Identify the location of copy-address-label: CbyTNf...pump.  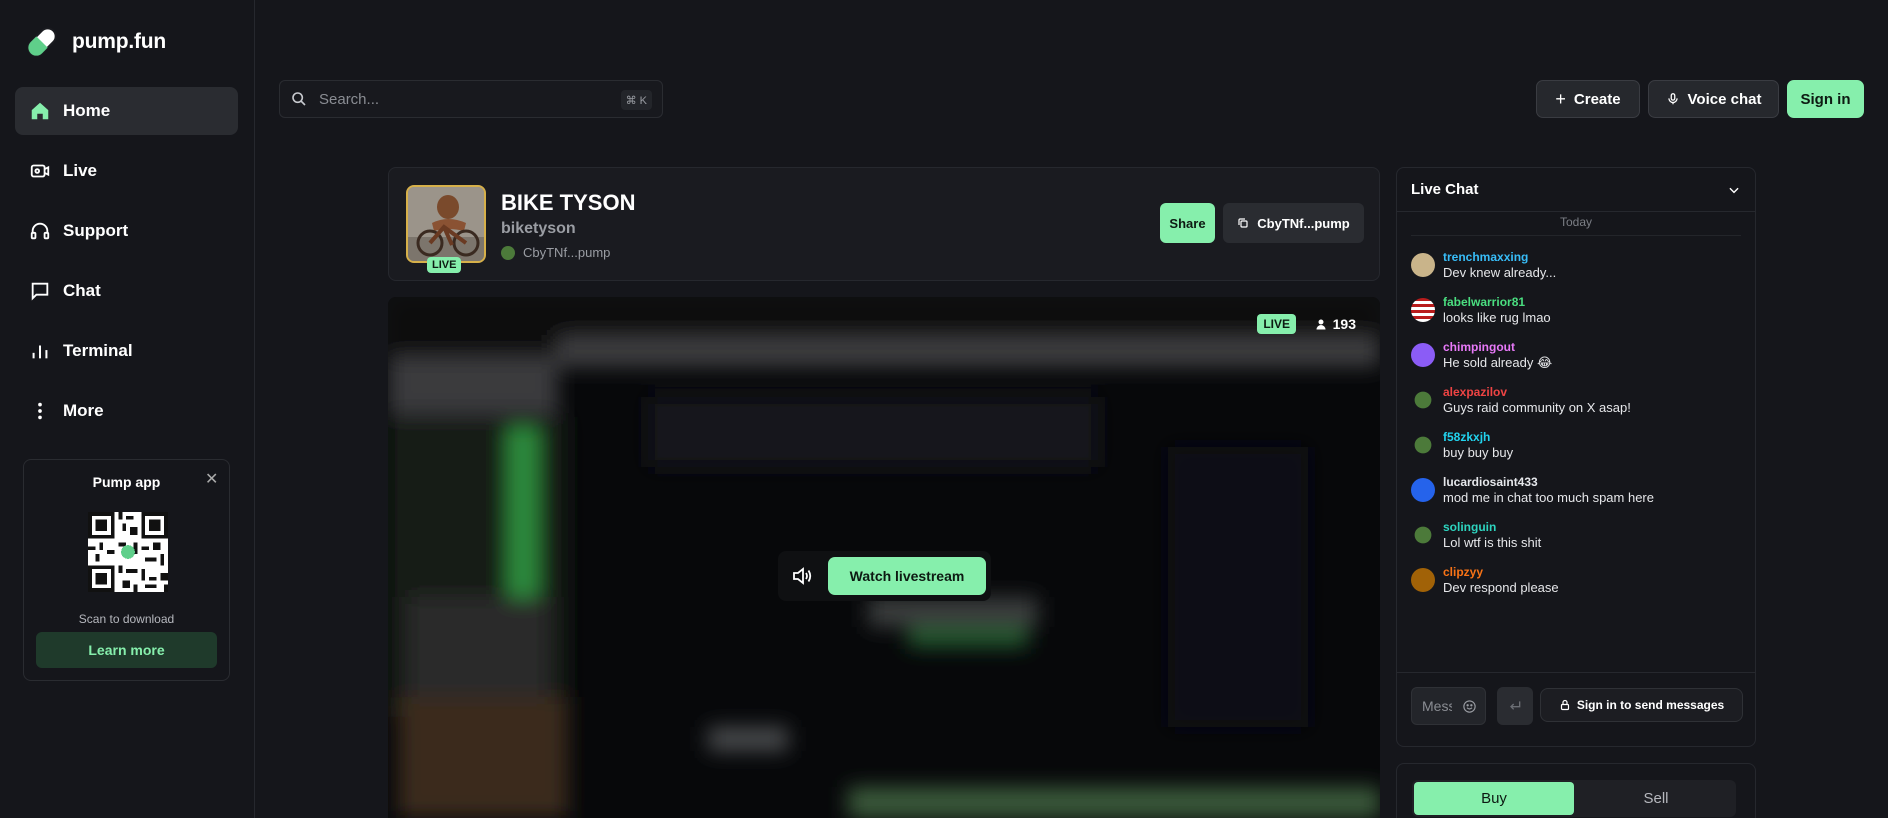
(1303, 223).